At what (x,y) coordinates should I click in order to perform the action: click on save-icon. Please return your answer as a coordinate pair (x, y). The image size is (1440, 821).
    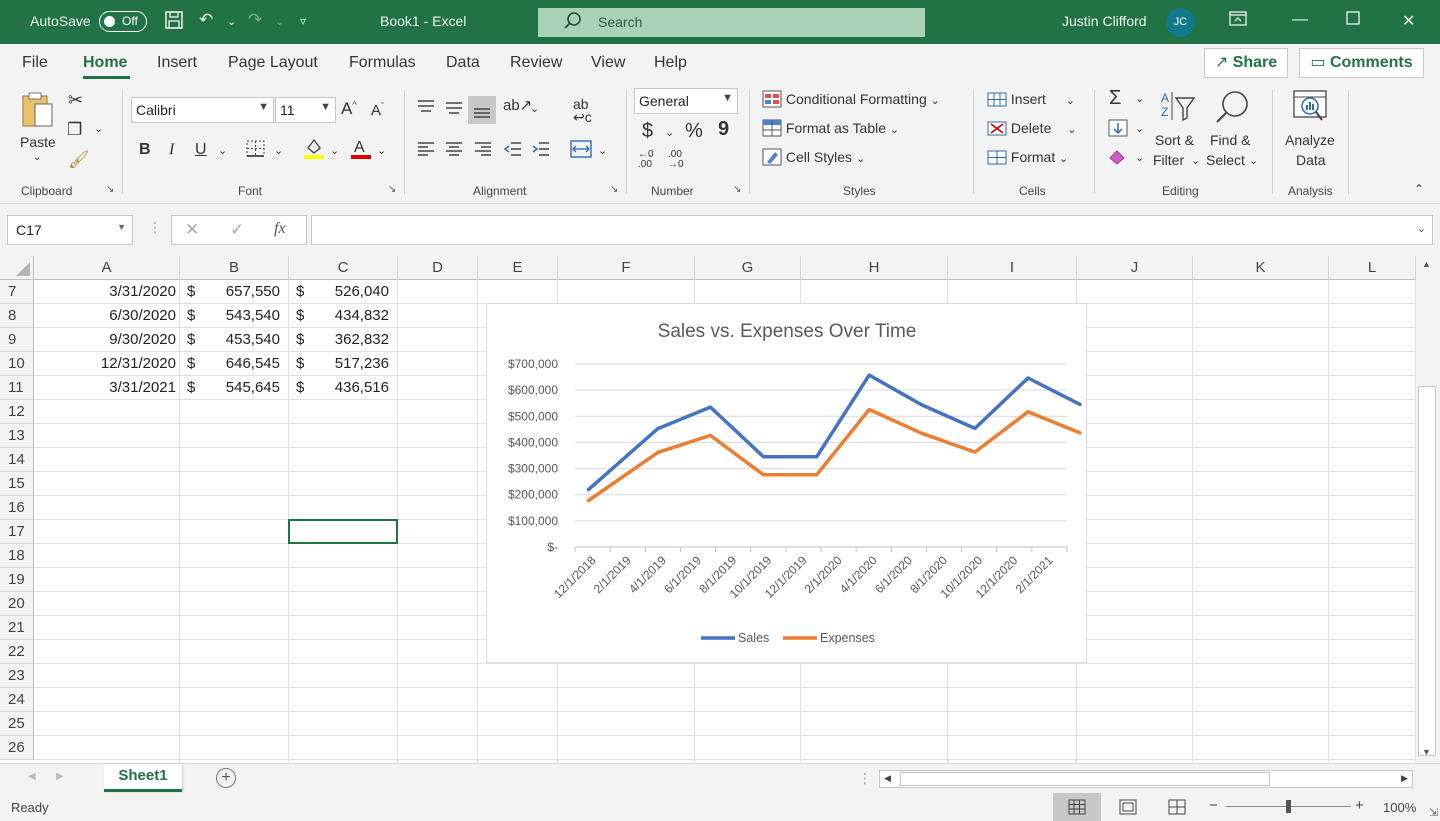
    Looking at the image, I should click on (174, 22).